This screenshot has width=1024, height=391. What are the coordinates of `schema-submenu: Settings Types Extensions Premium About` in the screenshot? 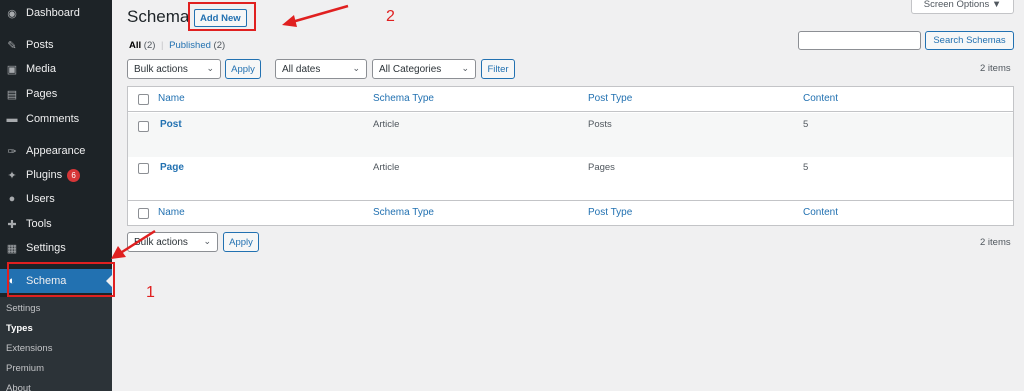 It's located at (56, 344).